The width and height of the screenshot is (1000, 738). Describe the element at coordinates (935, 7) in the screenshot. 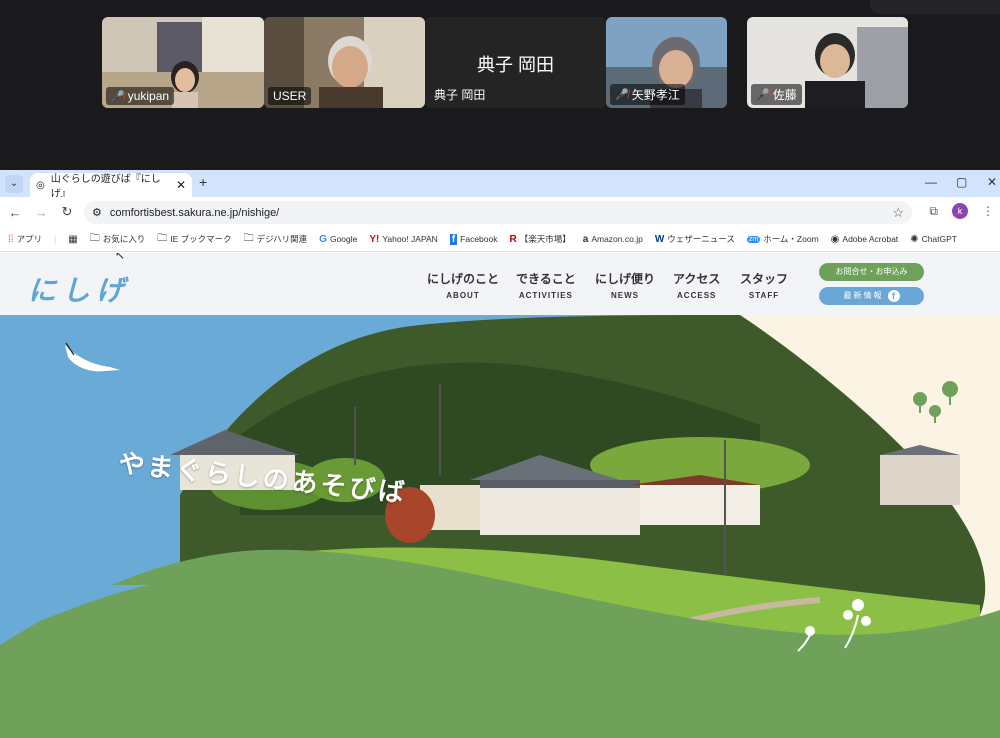

I see `conference-top-control` at that location.